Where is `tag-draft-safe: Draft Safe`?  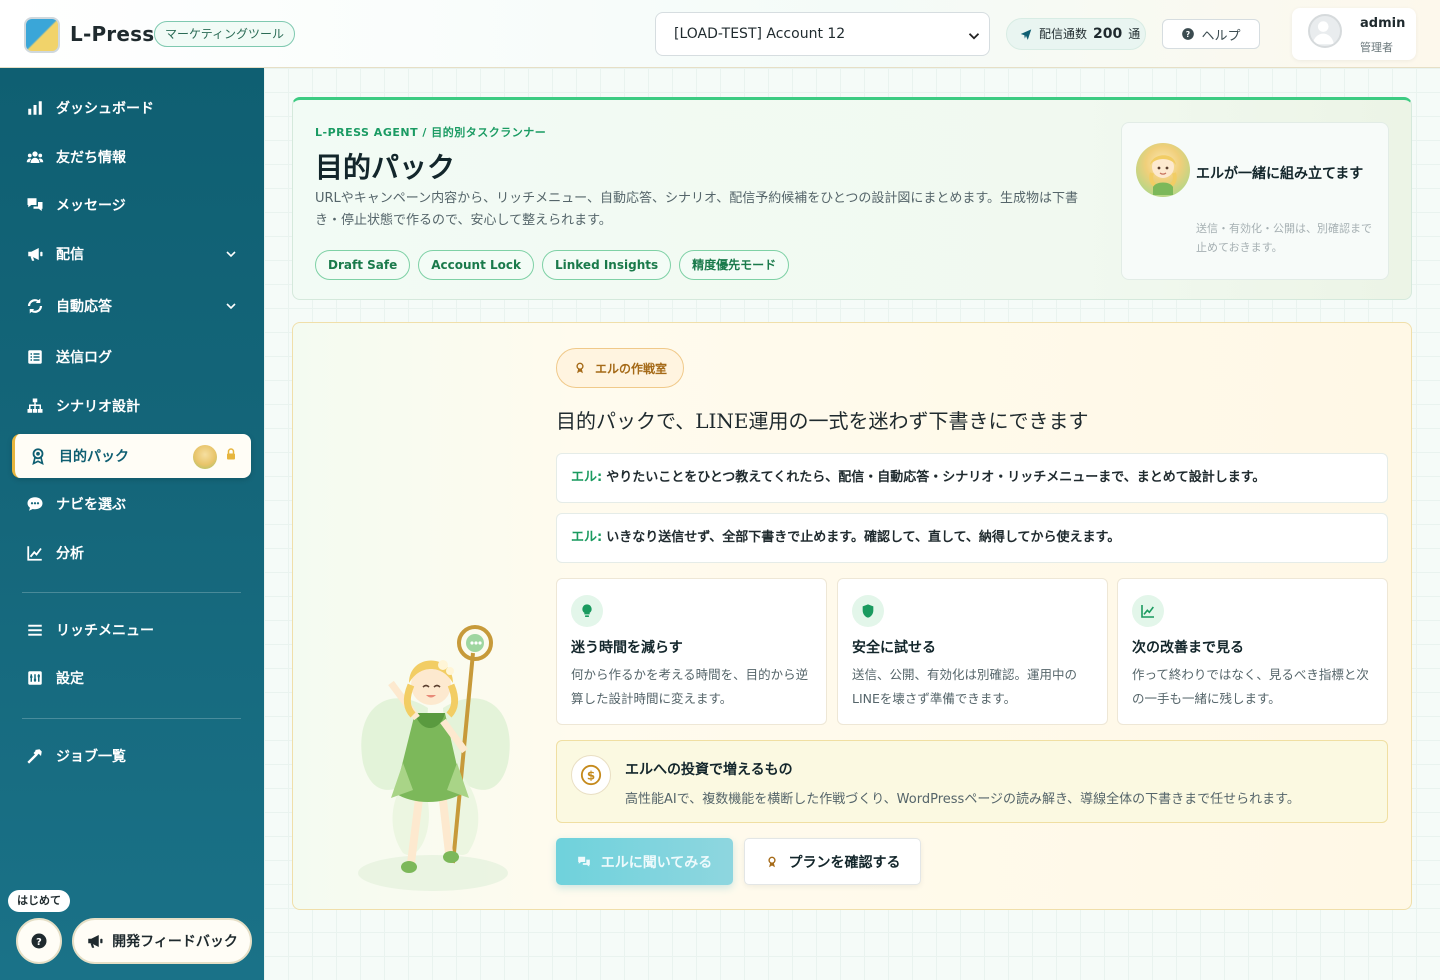 tag-draft-safe: Draft Safe is located at coordinates (363, 265).